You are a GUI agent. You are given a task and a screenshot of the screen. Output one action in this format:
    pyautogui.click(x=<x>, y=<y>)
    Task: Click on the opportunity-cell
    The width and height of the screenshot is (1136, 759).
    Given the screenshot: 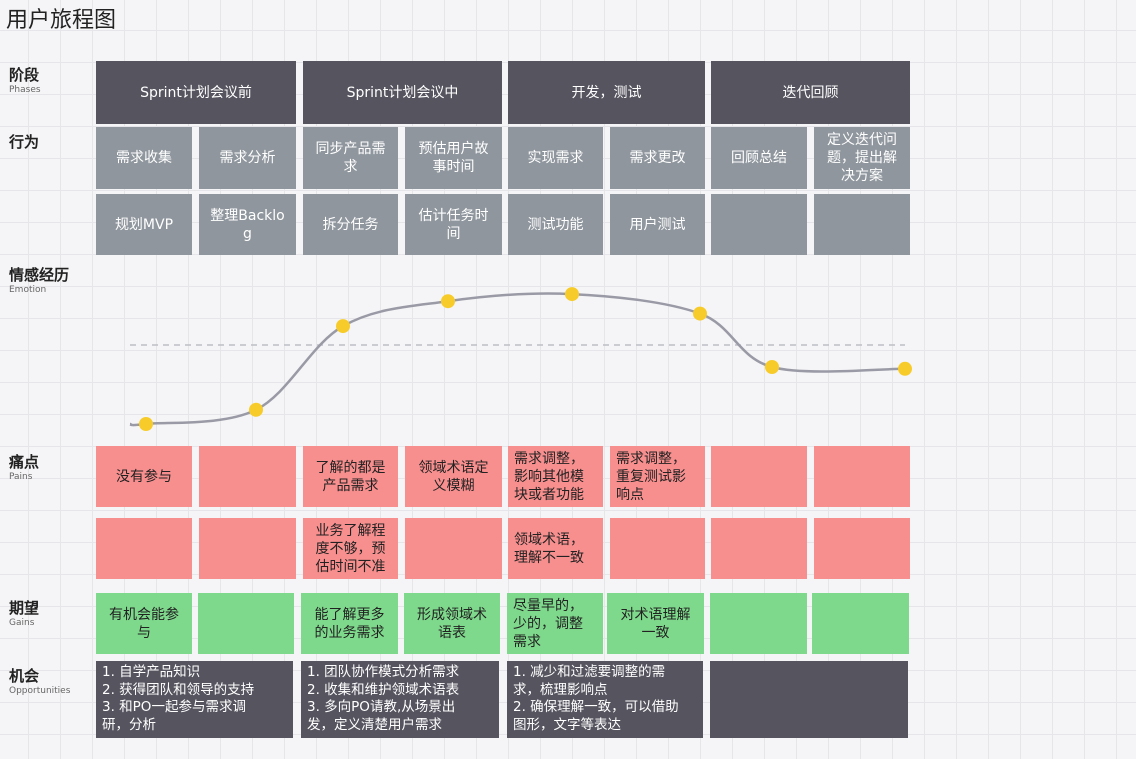 What is the action you would take?
    pyautogui.click(x=809, y=699)
    